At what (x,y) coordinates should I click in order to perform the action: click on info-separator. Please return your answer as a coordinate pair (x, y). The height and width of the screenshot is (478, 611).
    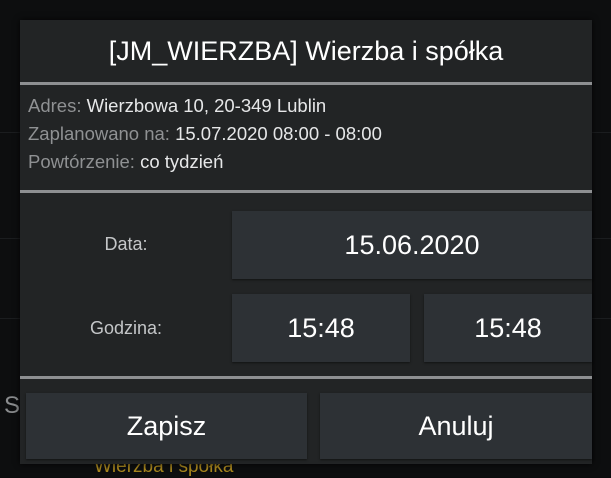
    Looking at the image, I should click on (306, 191).